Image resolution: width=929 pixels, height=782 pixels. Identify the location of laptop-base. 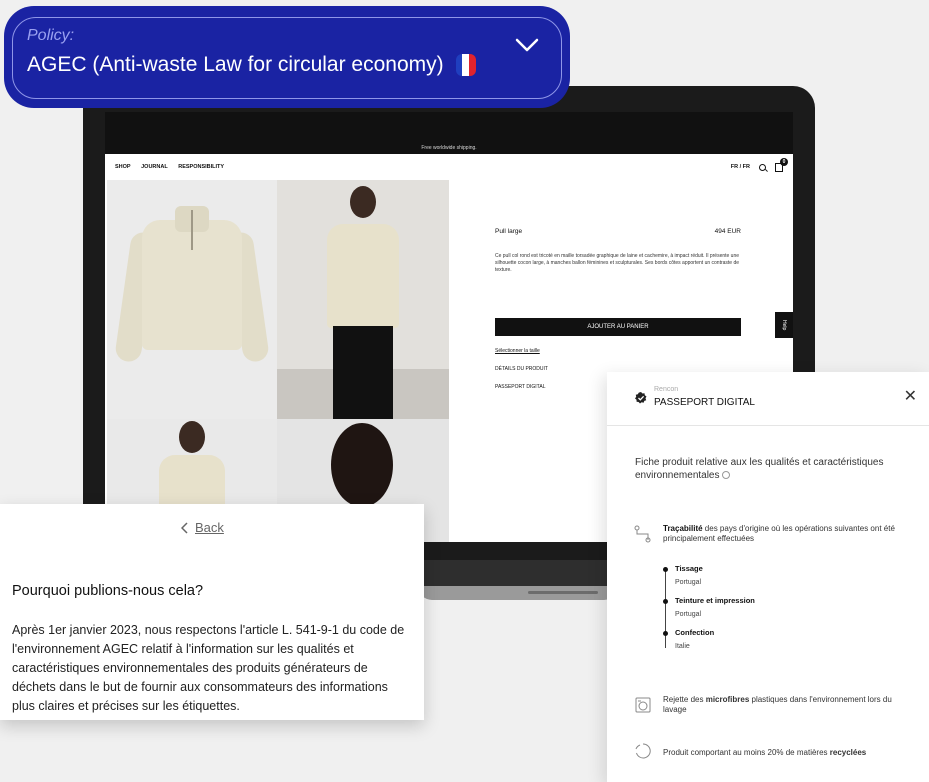
(518, 580).